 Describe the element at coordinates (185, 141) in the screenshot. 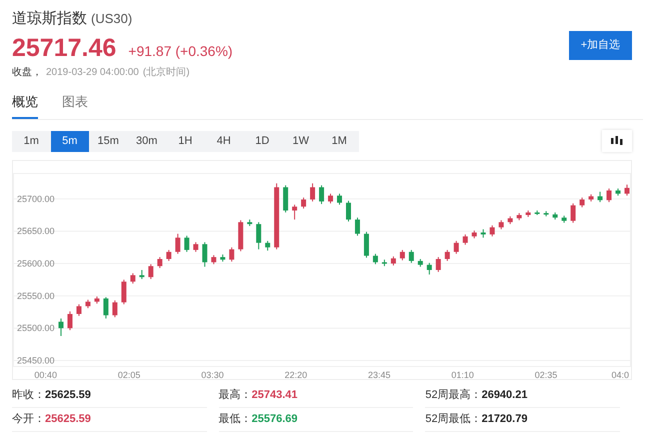

I see `period-button: 1H` at that location.